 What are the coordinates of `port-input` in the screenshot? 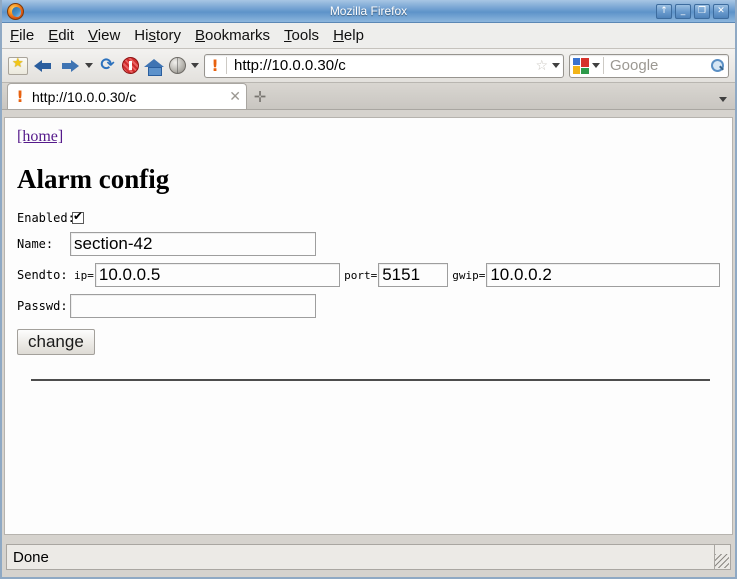 It's located at (413, 275).